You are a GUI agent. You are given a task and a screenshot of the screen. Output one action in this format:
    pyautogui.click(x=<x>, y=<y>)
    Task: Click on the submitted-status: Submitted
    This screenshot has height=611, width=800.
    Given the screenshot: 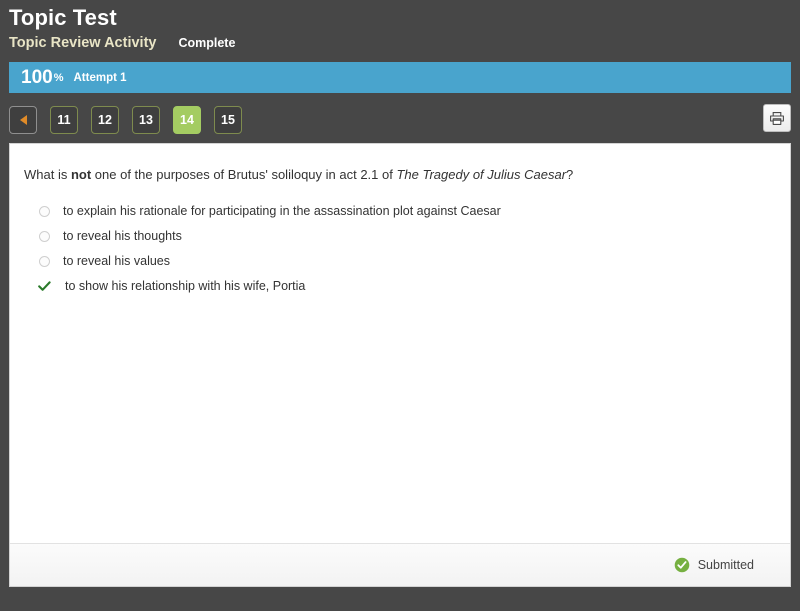 What is the action you would take?
    pyautogui.click(x=714, y=565)
    